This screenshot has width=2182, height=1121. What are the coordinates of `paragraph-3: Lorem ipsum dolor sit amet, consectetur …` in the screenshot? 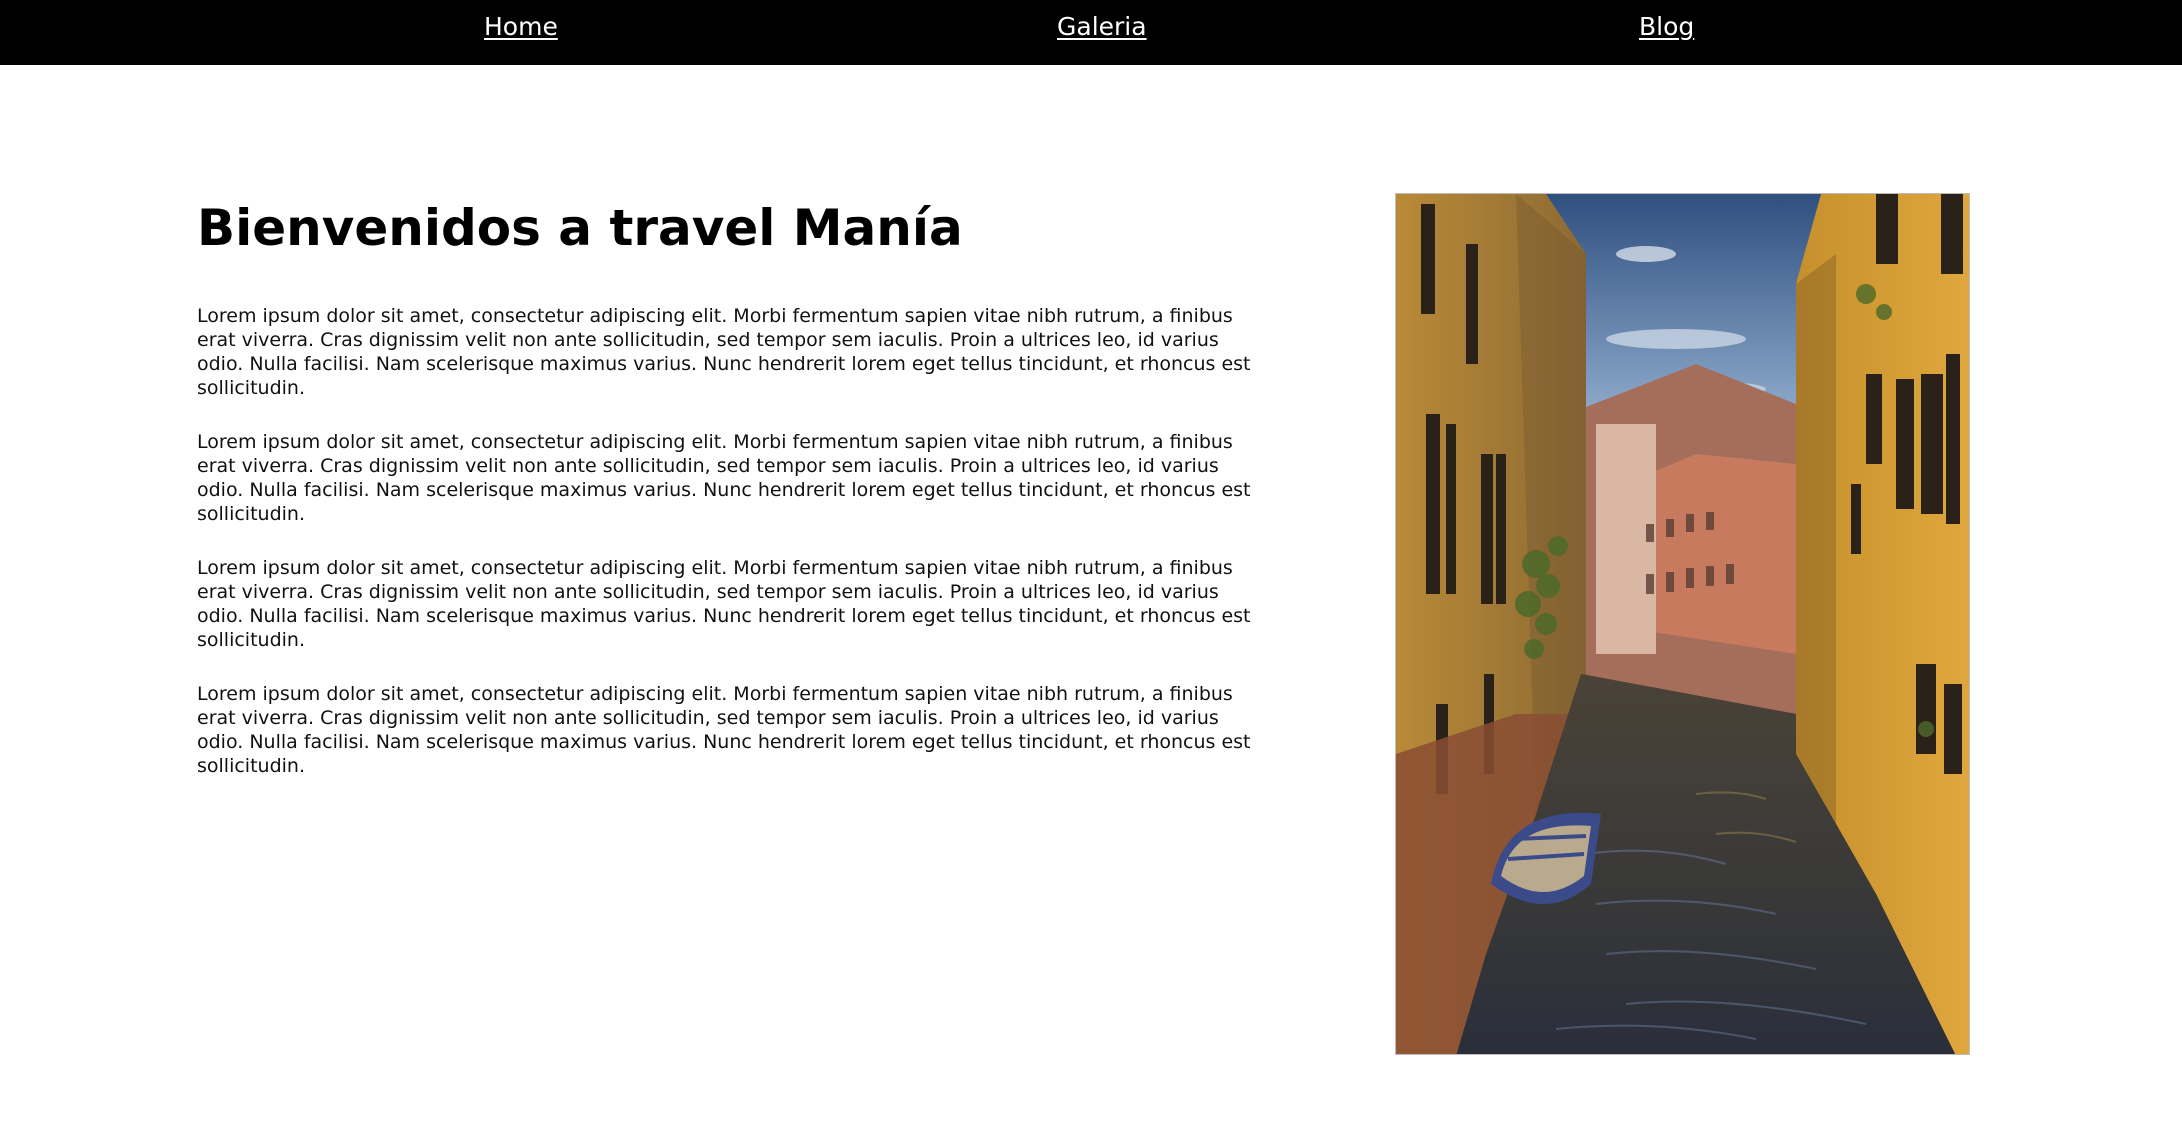 It's located at (724, 604).